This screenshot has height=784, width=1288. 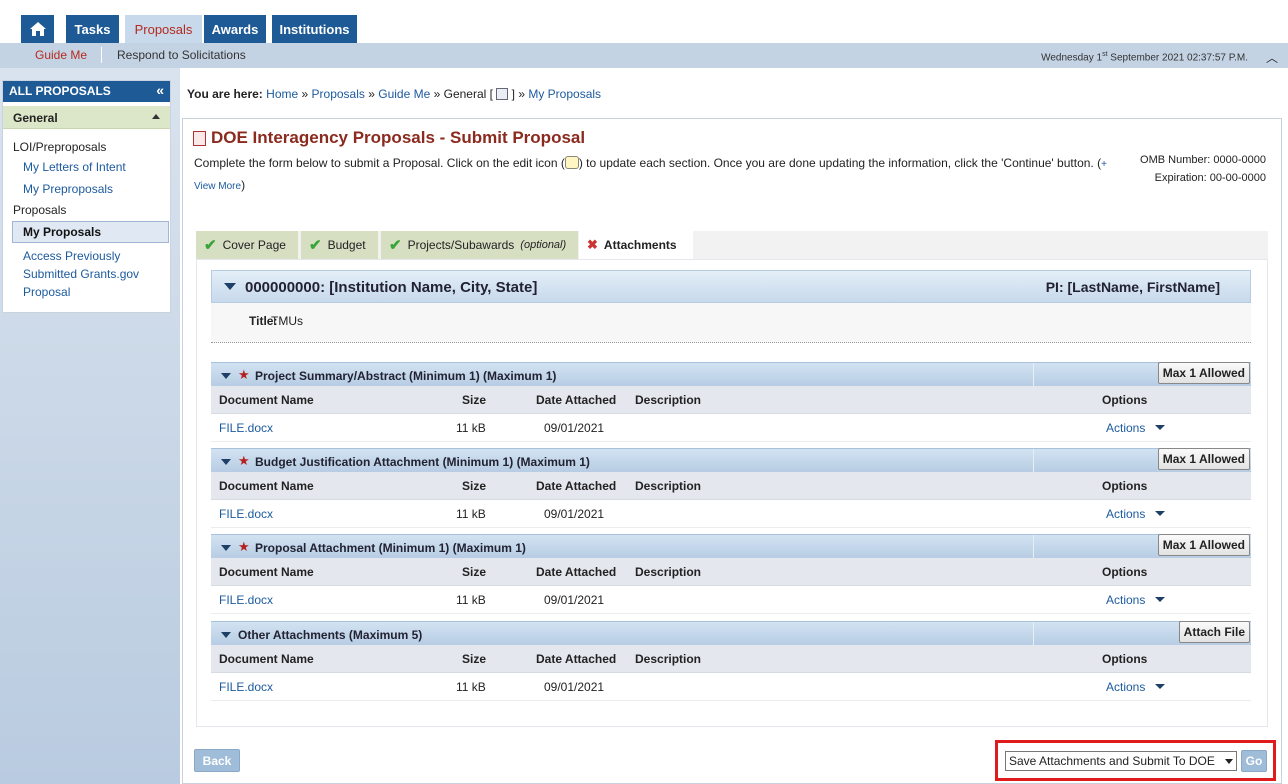 I want to click on sidebar-item-letters-of-intent: My Letters of Intent, so click(x=86, y=167).